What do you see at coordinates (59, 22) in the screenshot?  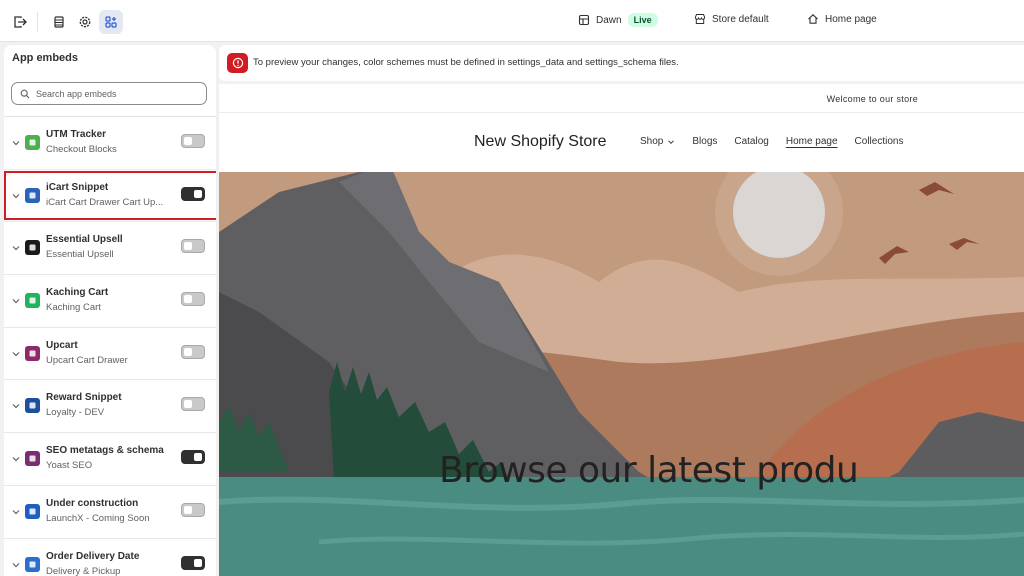 I see `sections-icon` at bounding box center [59, 22].